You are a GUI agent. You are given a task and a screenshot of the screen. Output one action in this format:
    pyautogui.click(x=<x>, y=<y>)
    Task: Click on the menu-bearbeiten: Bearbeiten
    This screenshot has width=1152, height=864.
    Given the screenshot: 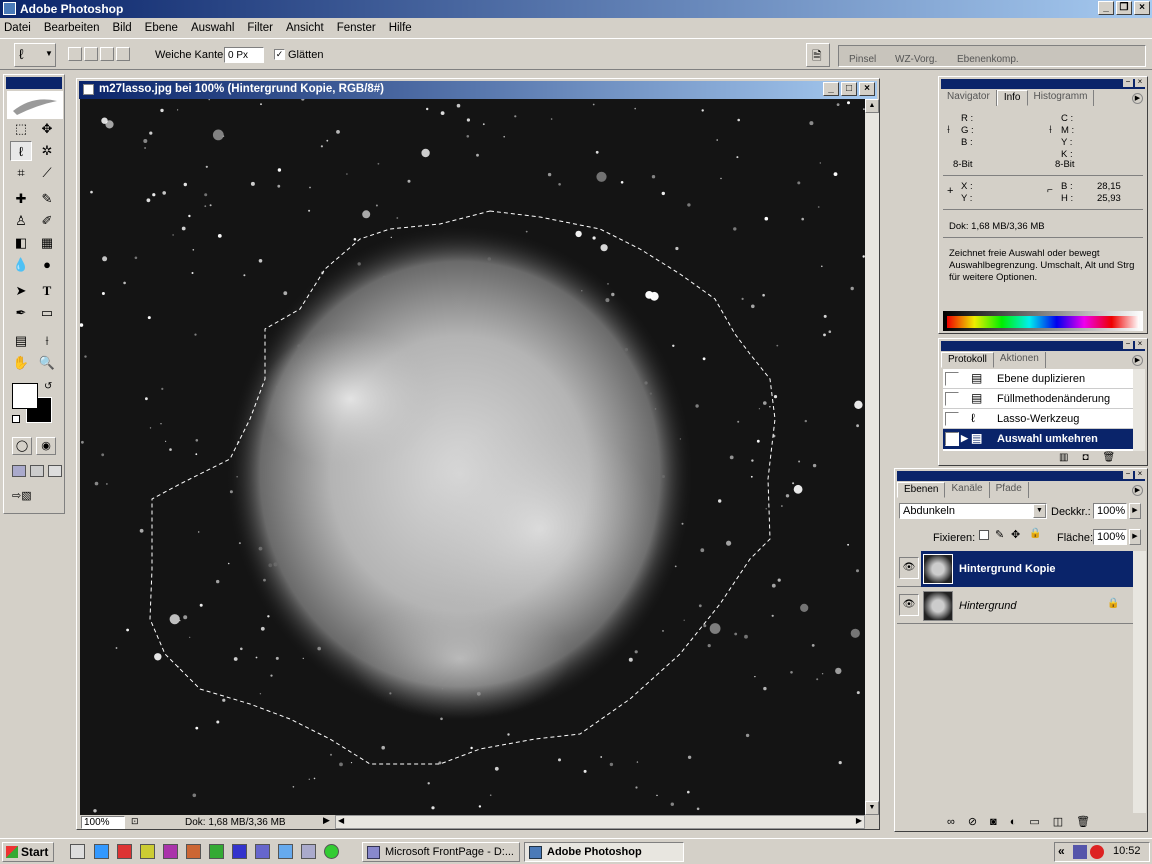 What is the action you would take?
    pyautogui.click(x=72, y=28)
    